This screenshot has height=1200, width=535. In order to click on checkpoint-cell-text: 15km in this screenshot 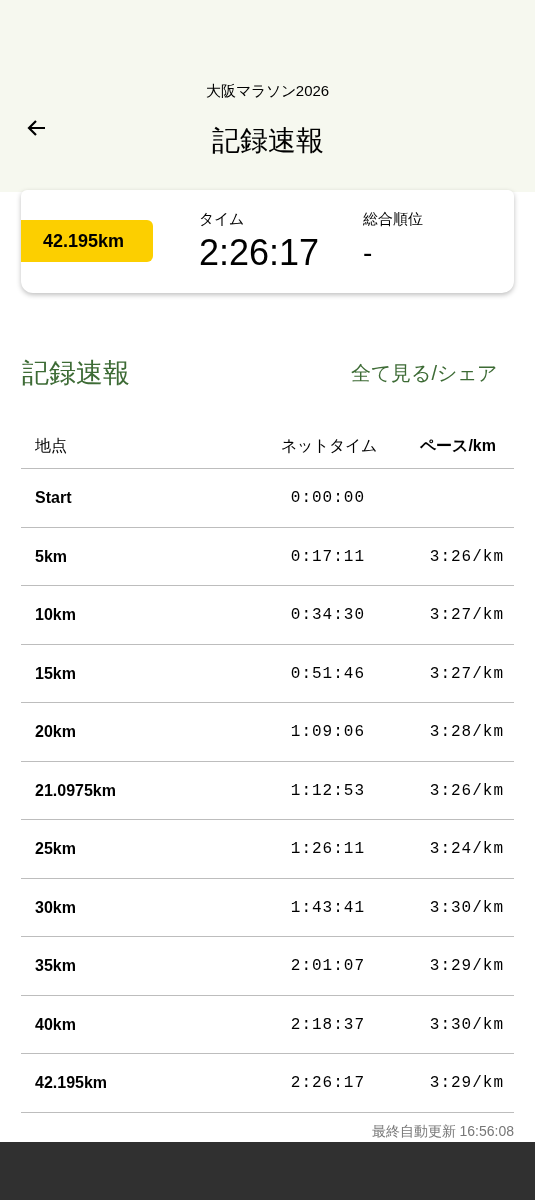, I will do `click(55, 673)`.